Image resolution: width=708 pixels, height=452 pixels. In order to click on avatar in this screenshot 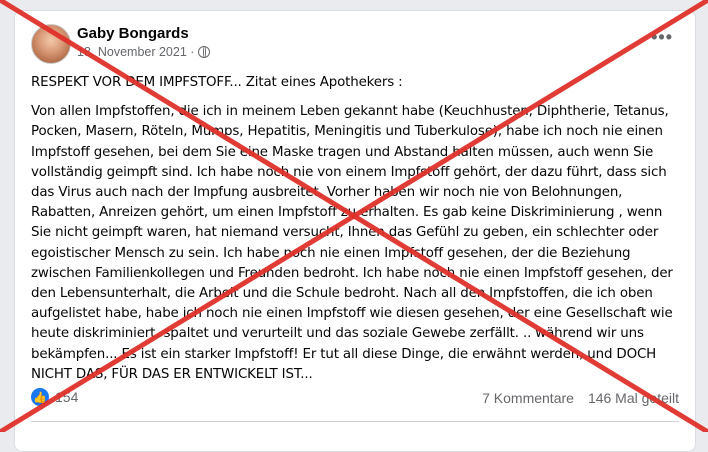, I will do `click(51, 44)`.